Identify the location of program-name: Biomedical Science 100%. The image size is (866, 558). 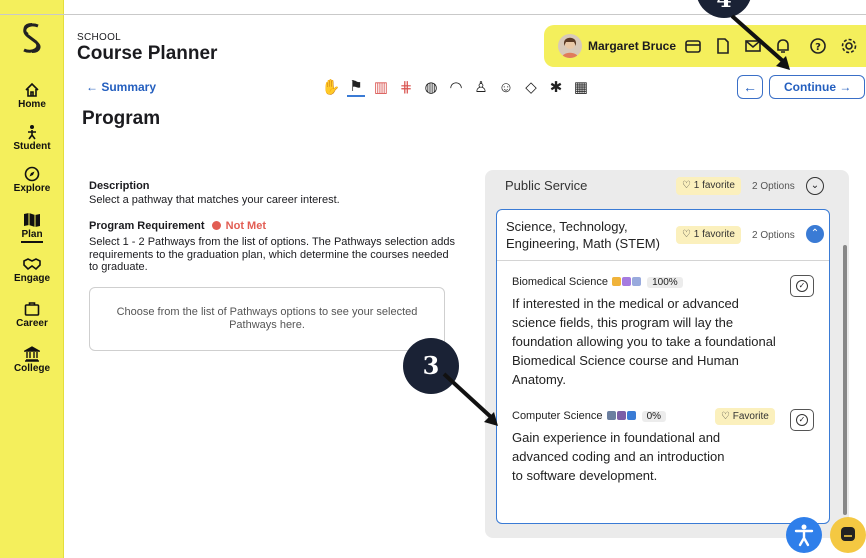
(597, 282).